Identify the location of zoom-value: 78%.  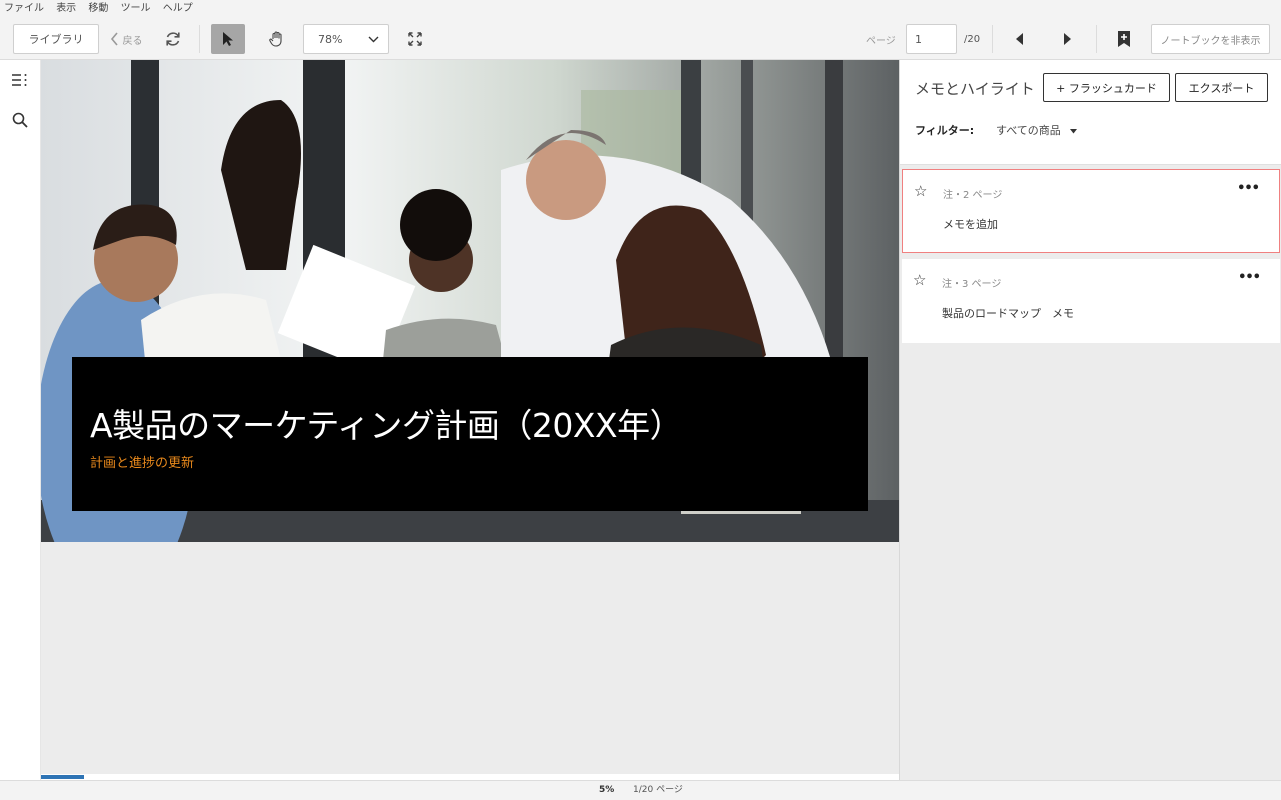
(330, 39).